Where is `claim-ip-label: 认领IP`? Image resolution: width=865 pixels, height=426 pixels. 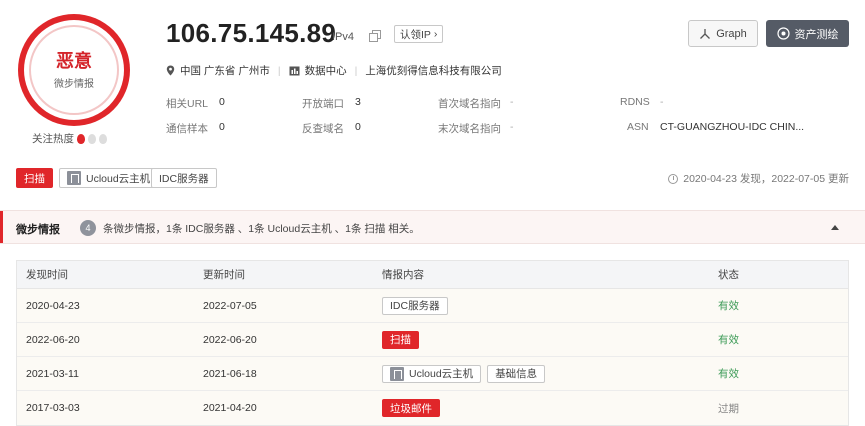 claim-ip-label: 认领IP is located at coordinates (415, 34).